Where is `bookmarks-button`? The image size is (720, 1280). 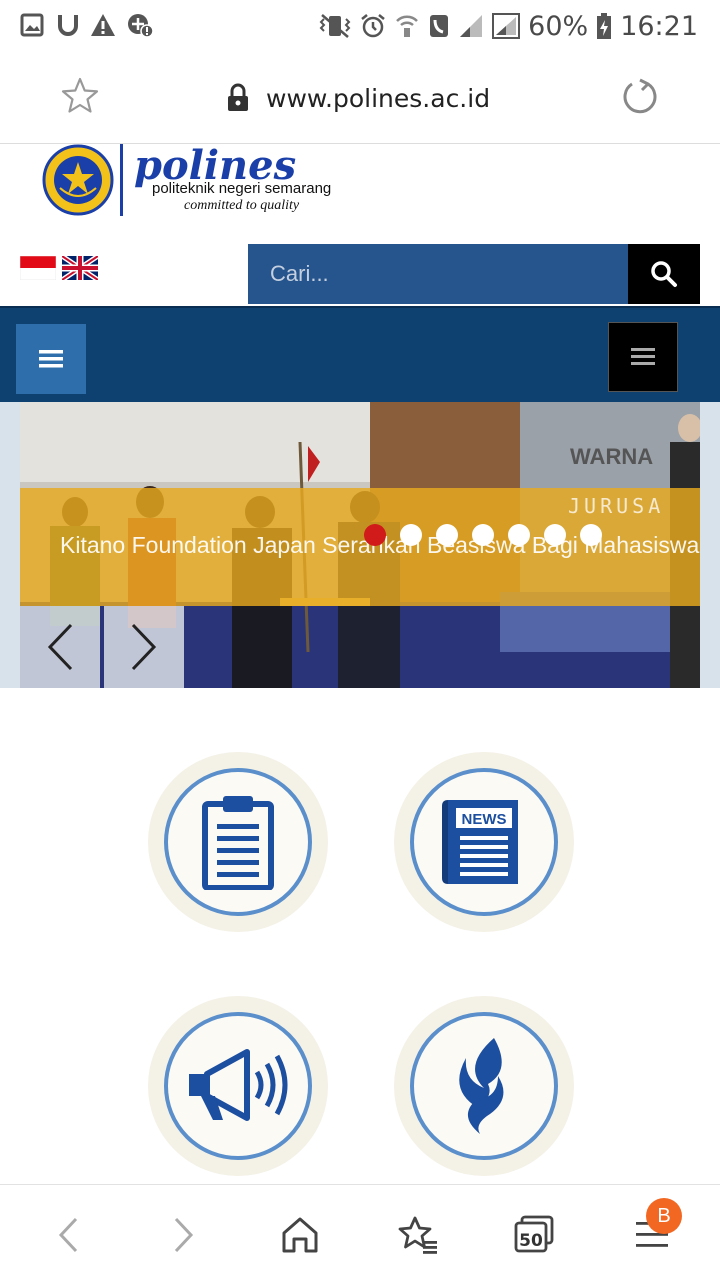
bookmarks-button is located at coordinates (418, 1235).